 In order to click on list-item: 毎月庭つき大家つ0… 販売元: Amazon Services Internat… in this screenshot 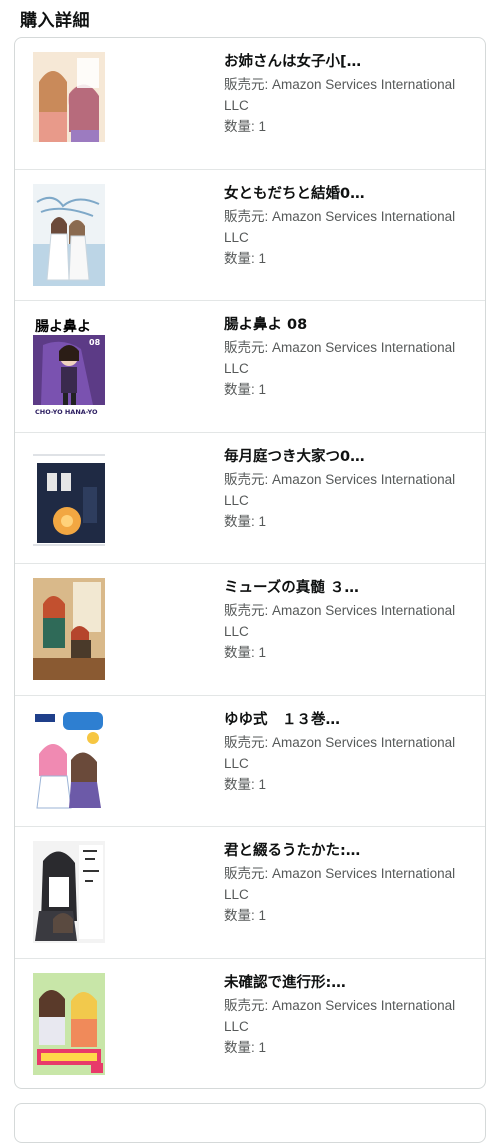, I will do `click(250, 498)`.